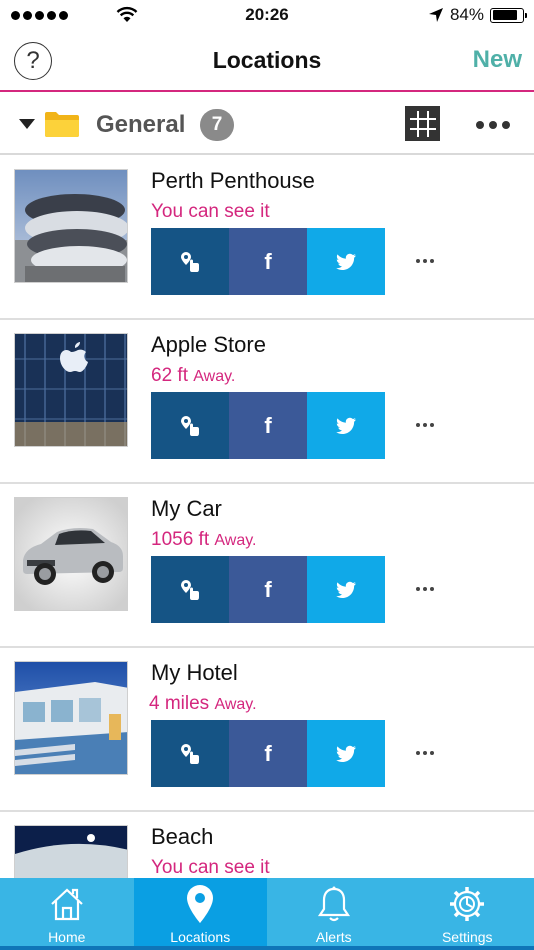 The image size is (534, 950). I want to click on tab-label: Alerts, so click(333, 937).